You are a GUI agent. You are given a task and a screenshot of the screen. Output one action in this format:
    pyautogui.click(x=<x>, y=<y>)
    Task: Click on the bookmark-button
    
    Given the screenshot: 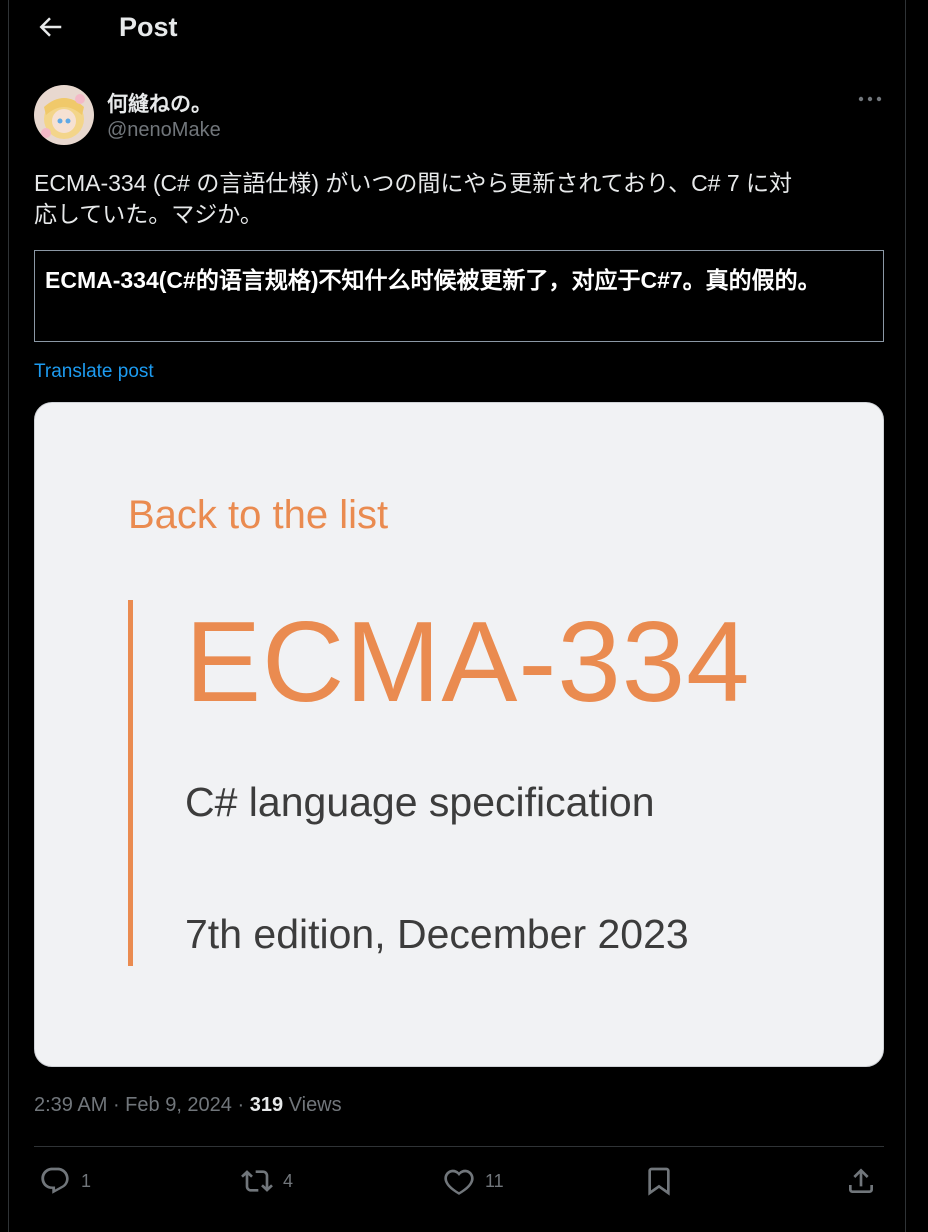 What is the action you would take?
    pyautogui.click(x=659, y=1181)
    